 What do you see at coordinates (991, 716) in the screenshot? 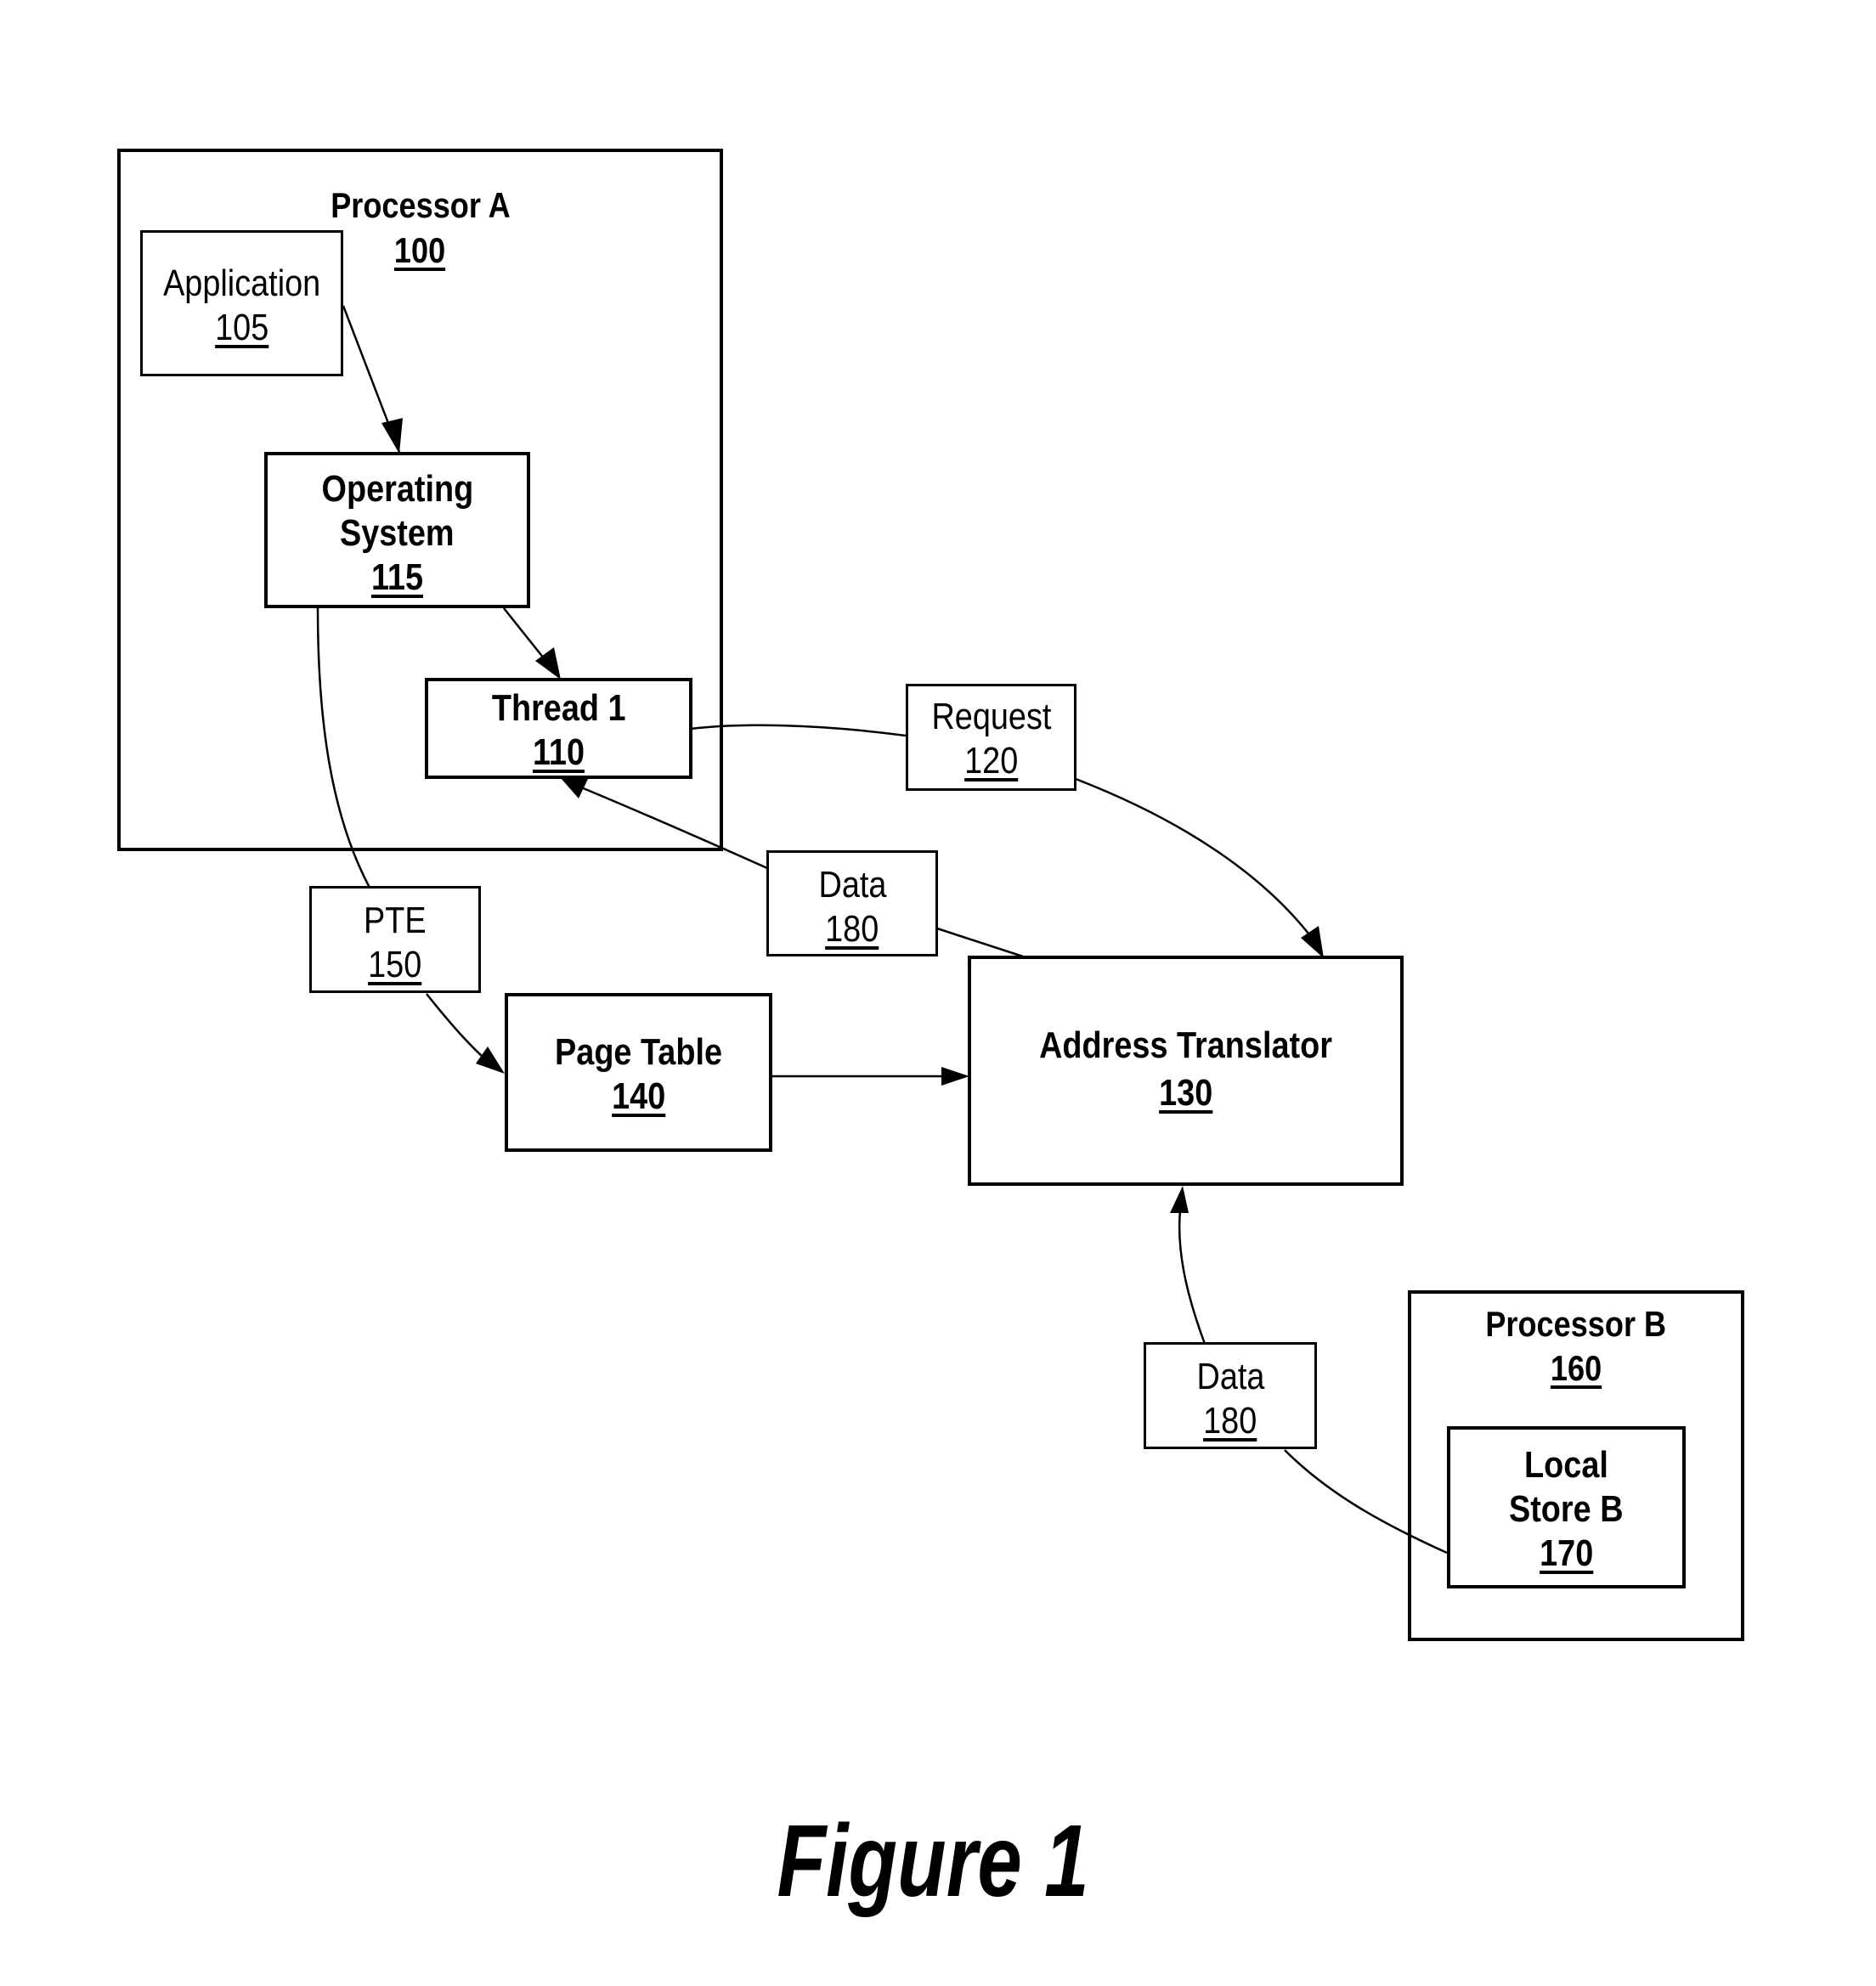
I see `request-label: Request` at bounding box center [991, 716].